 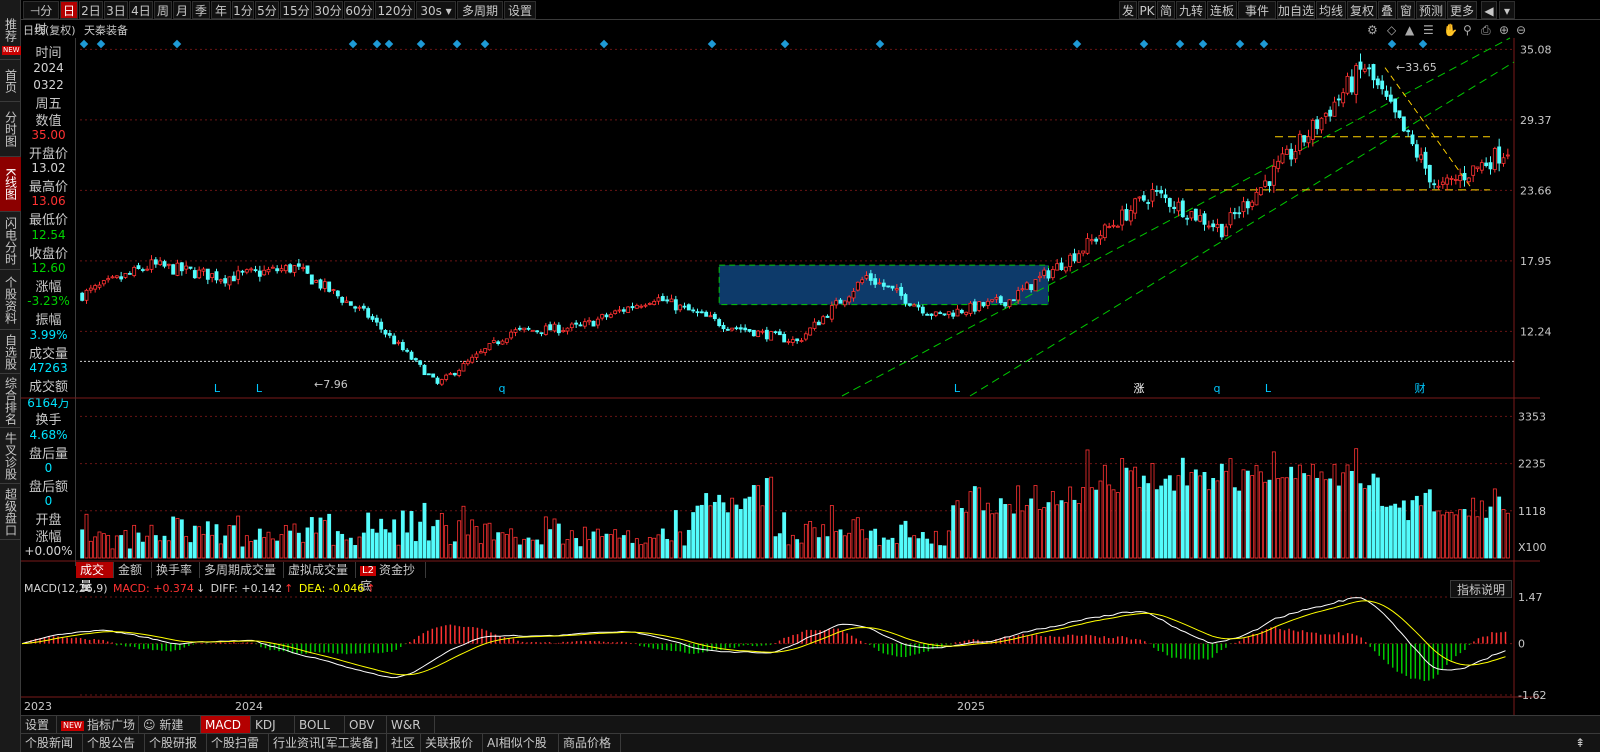 I want to click on indicator-tab-7: W&R, so click(x=411, y=725).